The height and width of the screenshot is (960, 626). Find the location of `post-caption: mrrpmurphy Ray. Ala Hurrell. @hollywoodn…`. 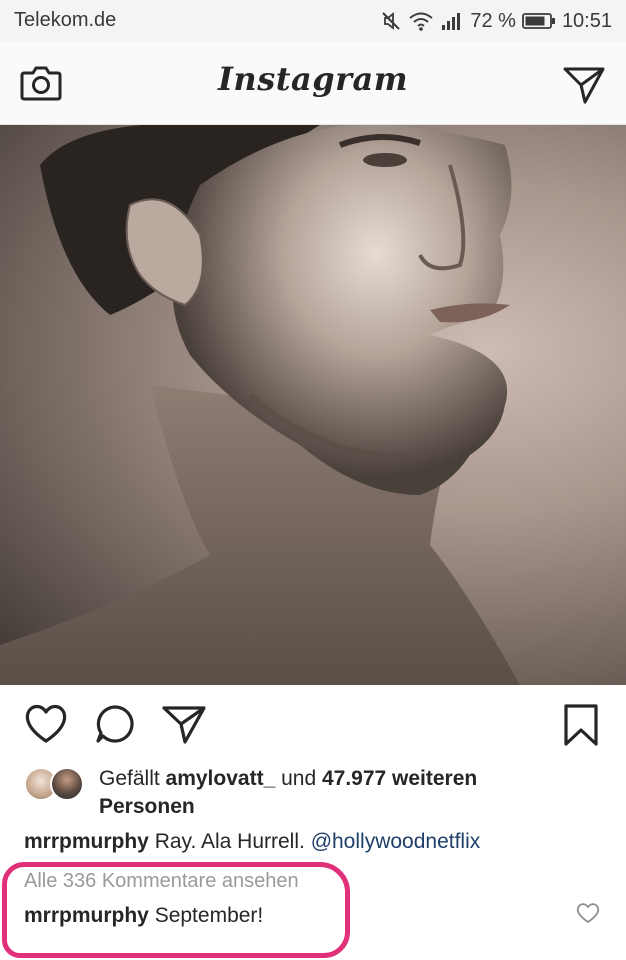

post-caption: mrrpmurphy Ray. Ala Hurrell. @hollywoodn… is located at coordinates (252, 842).